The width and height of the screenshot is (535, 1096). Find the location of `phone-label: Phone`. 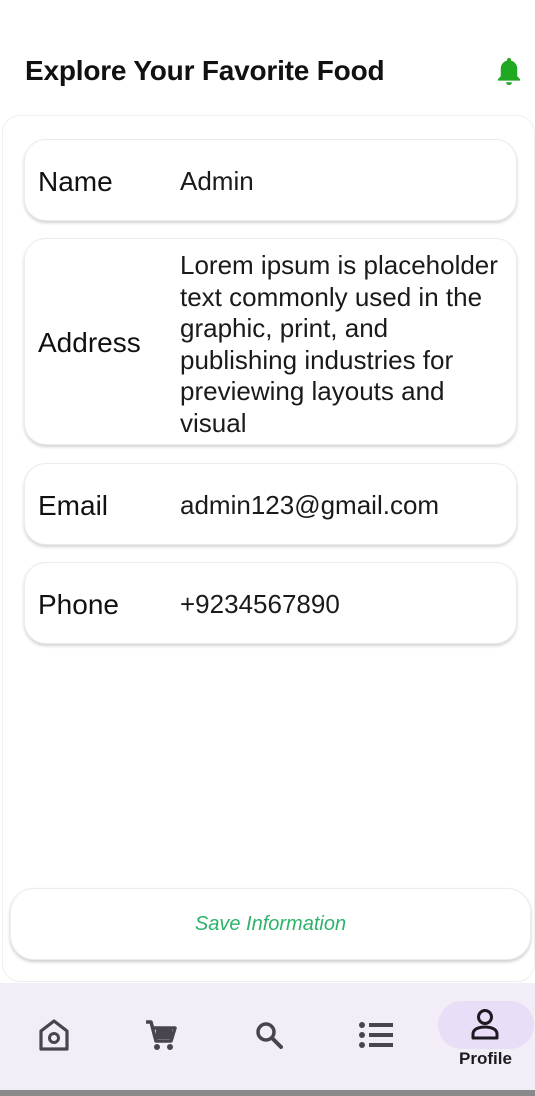

phone-label: Phone is located at coordinates (78, 604).